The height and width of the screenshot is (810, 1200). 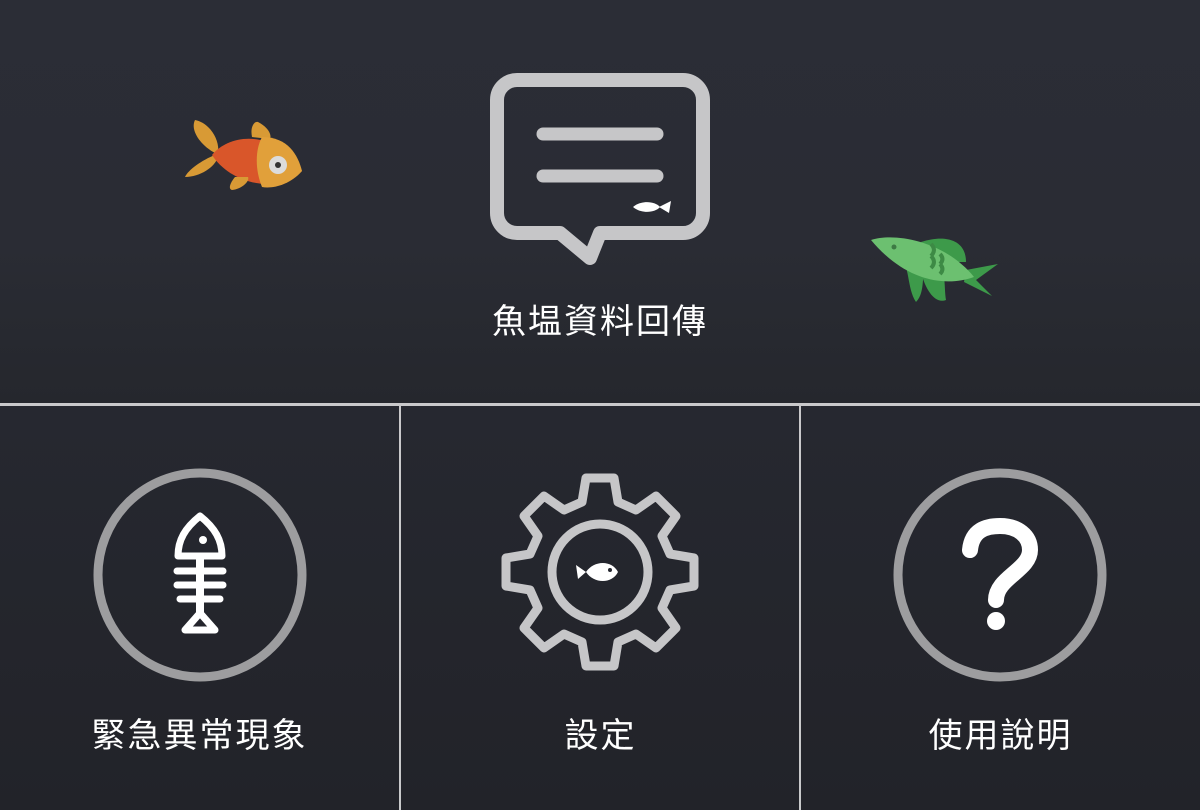 What do you see at coordinates (243, 155) in the screenshot?
I see `goldfish-icon` at bounding box center [243, 155].